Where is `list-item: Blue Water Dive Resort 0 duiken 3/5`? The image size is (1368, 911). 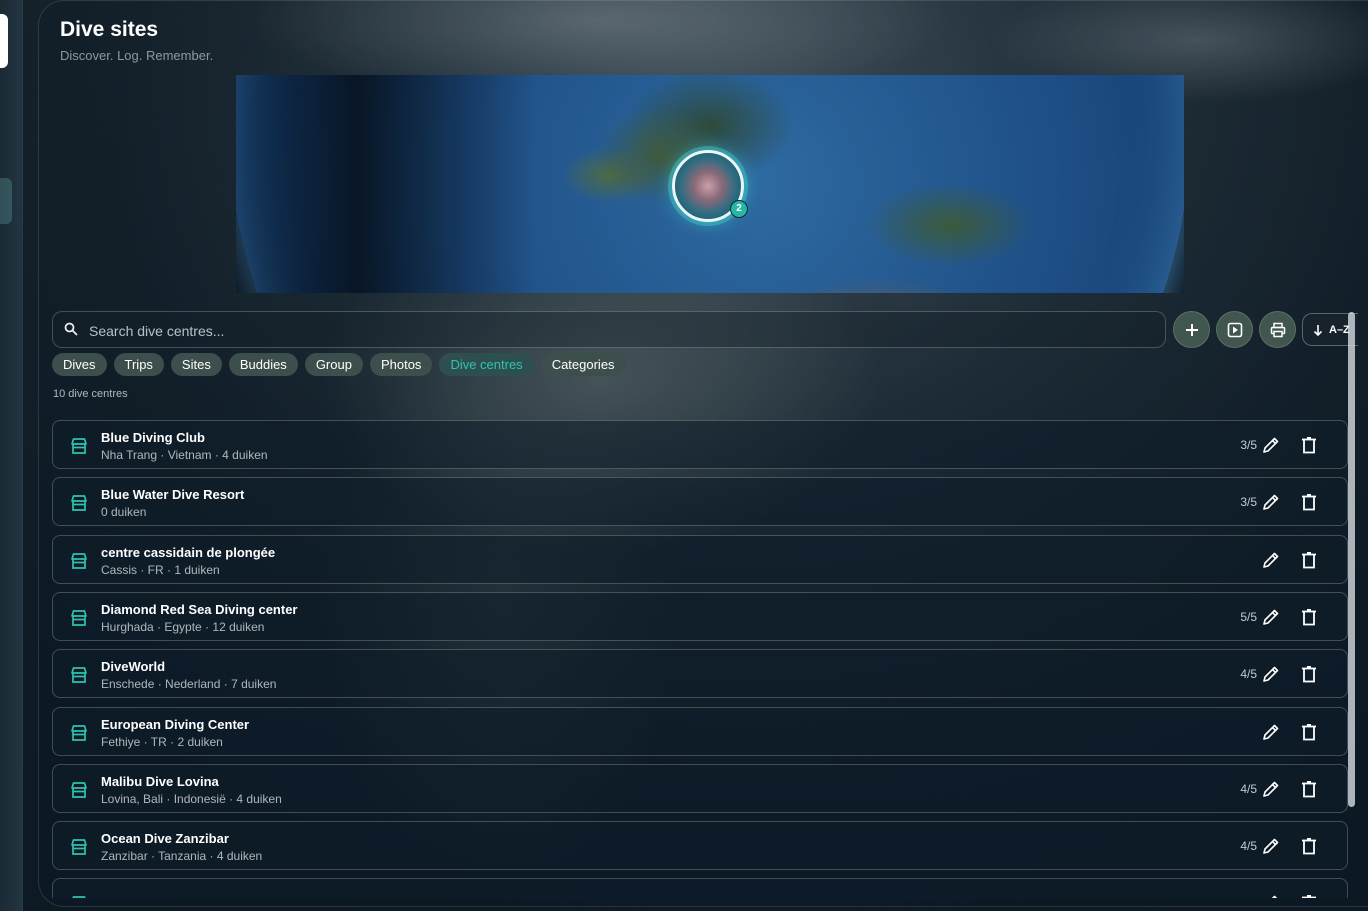
list-item: Blue Water Dive Resort 0 duiken 3/5 is located at coordinates (700, 501).